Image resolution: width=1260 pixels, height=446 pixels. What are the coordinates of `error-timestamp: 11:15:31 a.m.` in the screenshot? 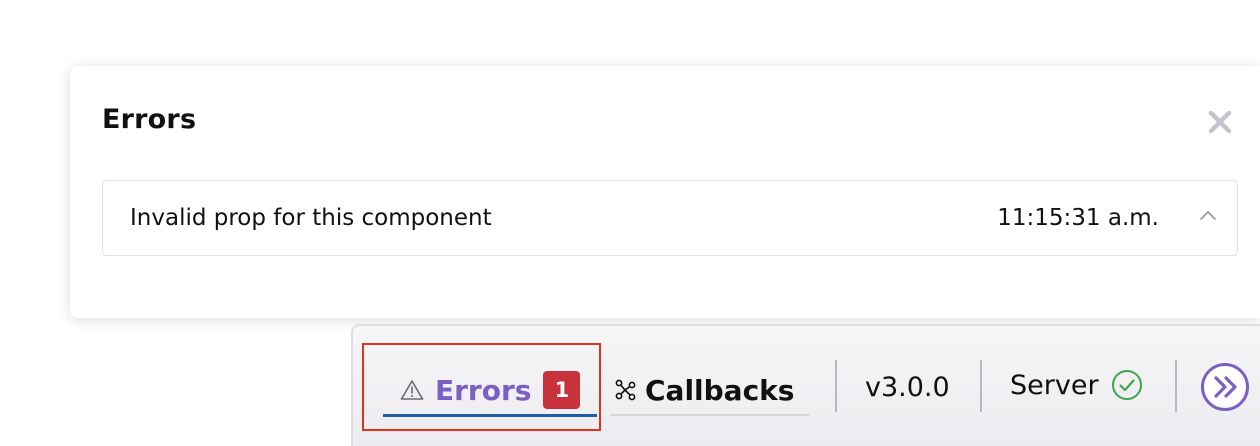 It's located at (1078, 218).